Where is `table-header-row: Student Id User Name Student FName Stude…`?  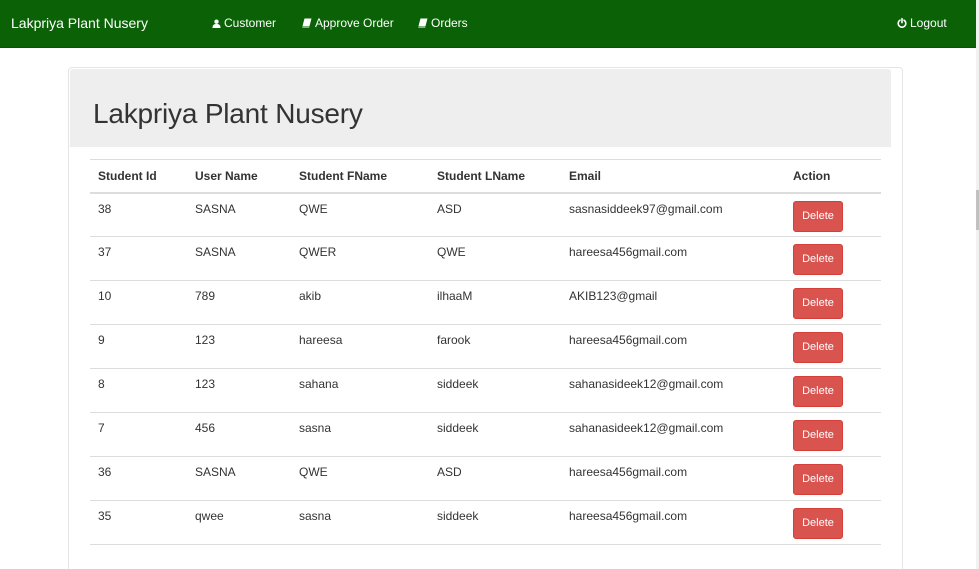
table-header-row: Student Id User Name Student FName Stude… is located at coordinates (485, 176).